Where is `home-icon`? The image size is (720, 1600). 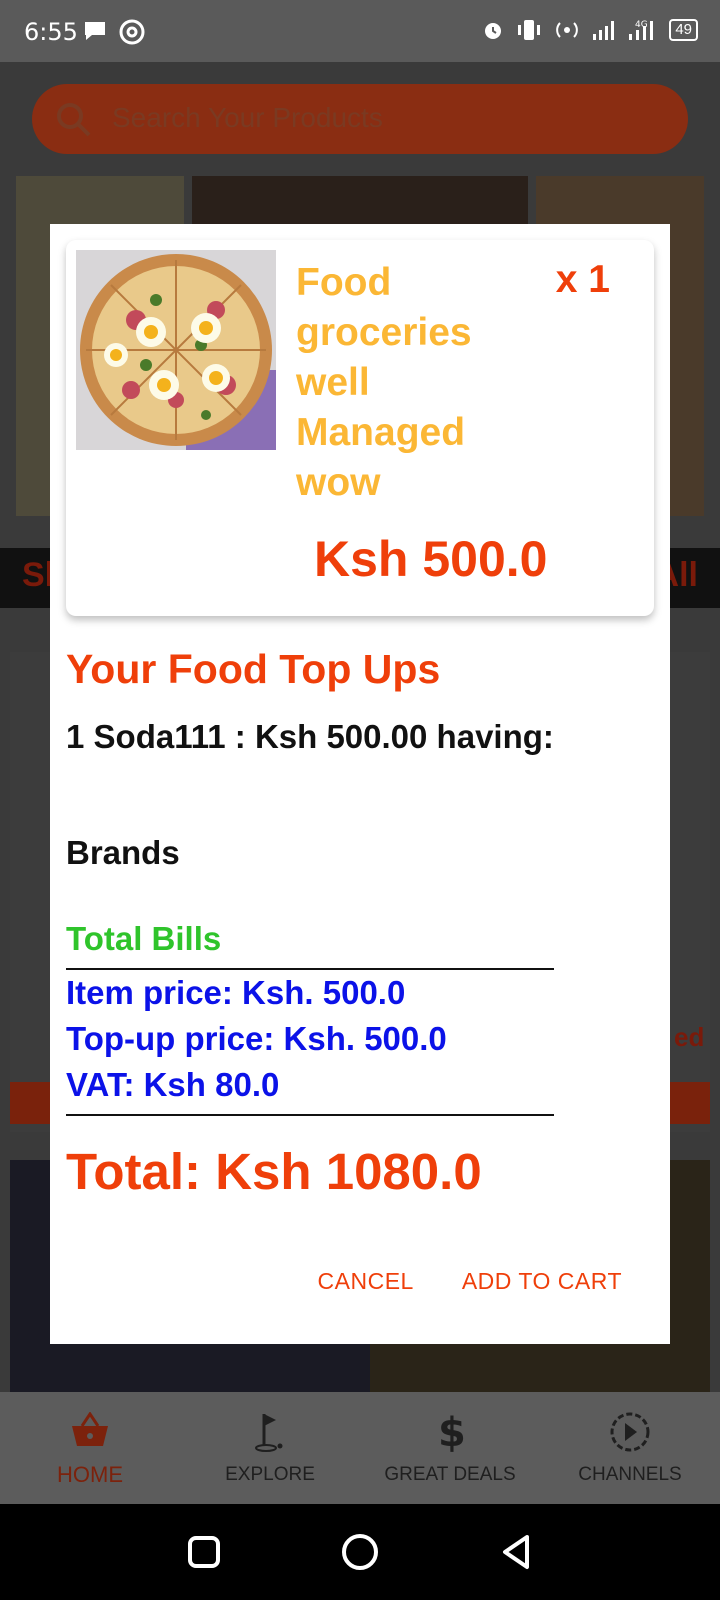 home-icon is located at coordinates (360, 1552).